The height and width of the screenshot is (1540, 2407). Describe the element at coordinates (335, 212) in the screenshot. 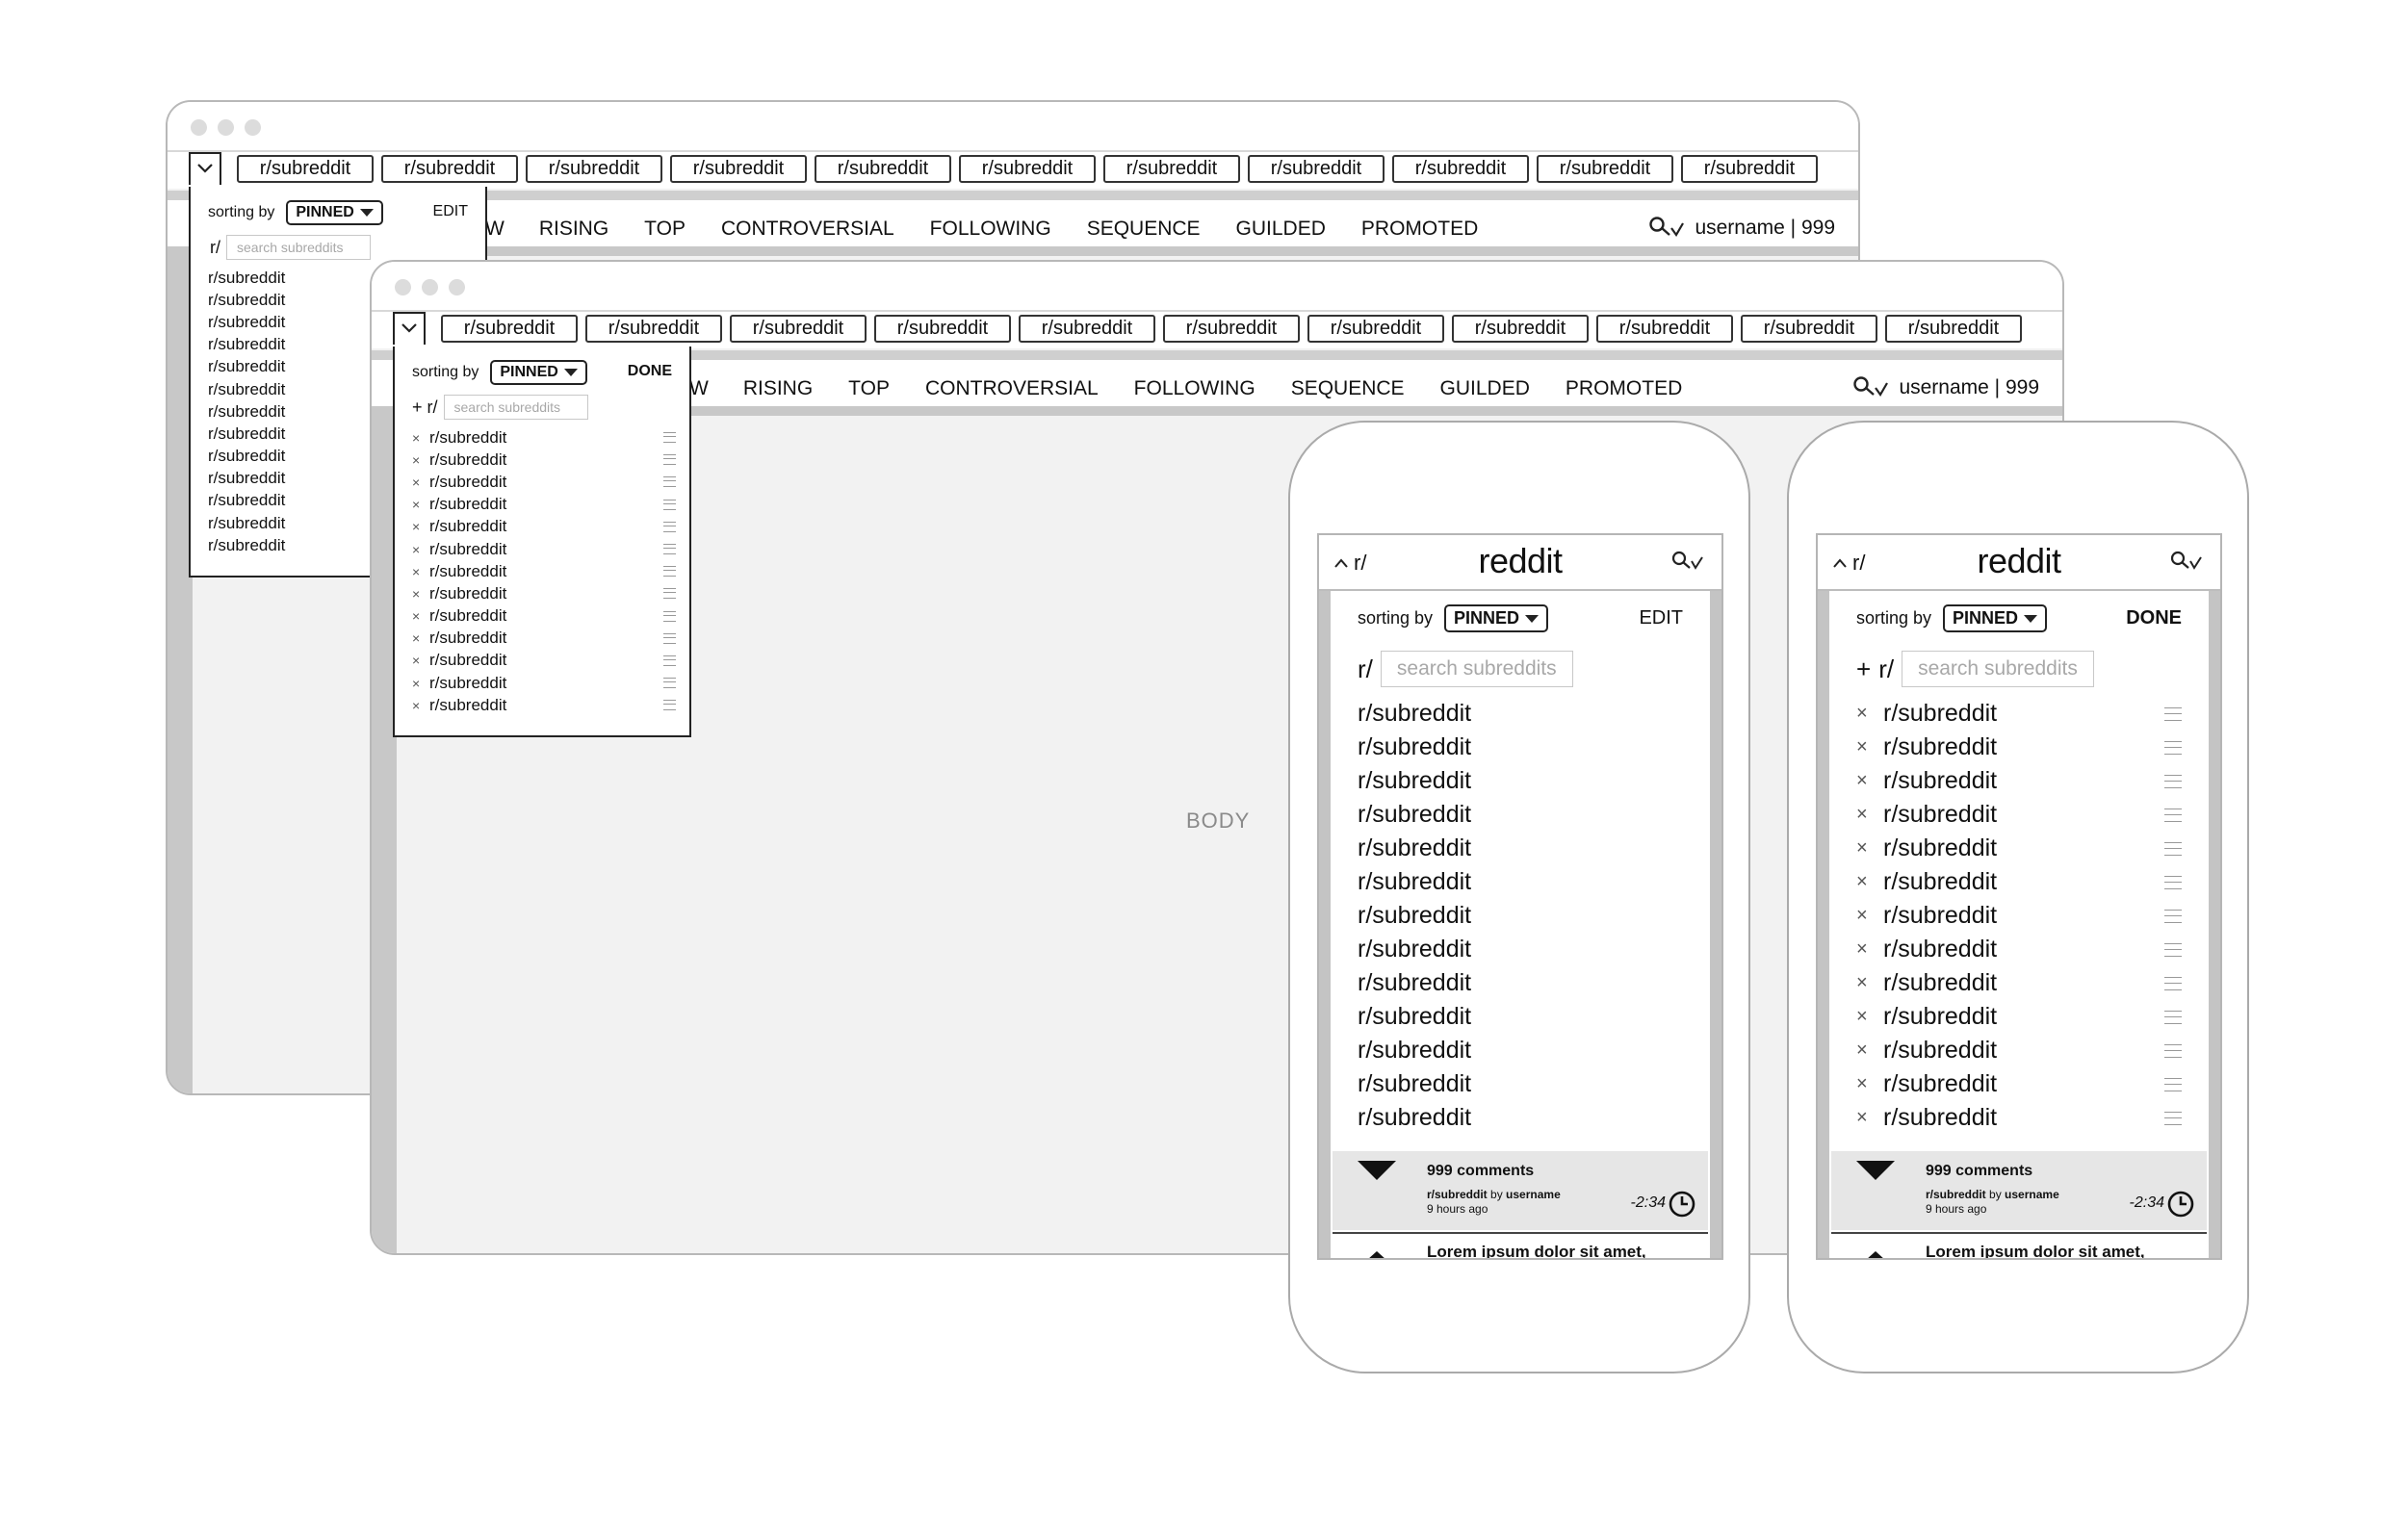

I see `sort-select: PINNED` at that location.